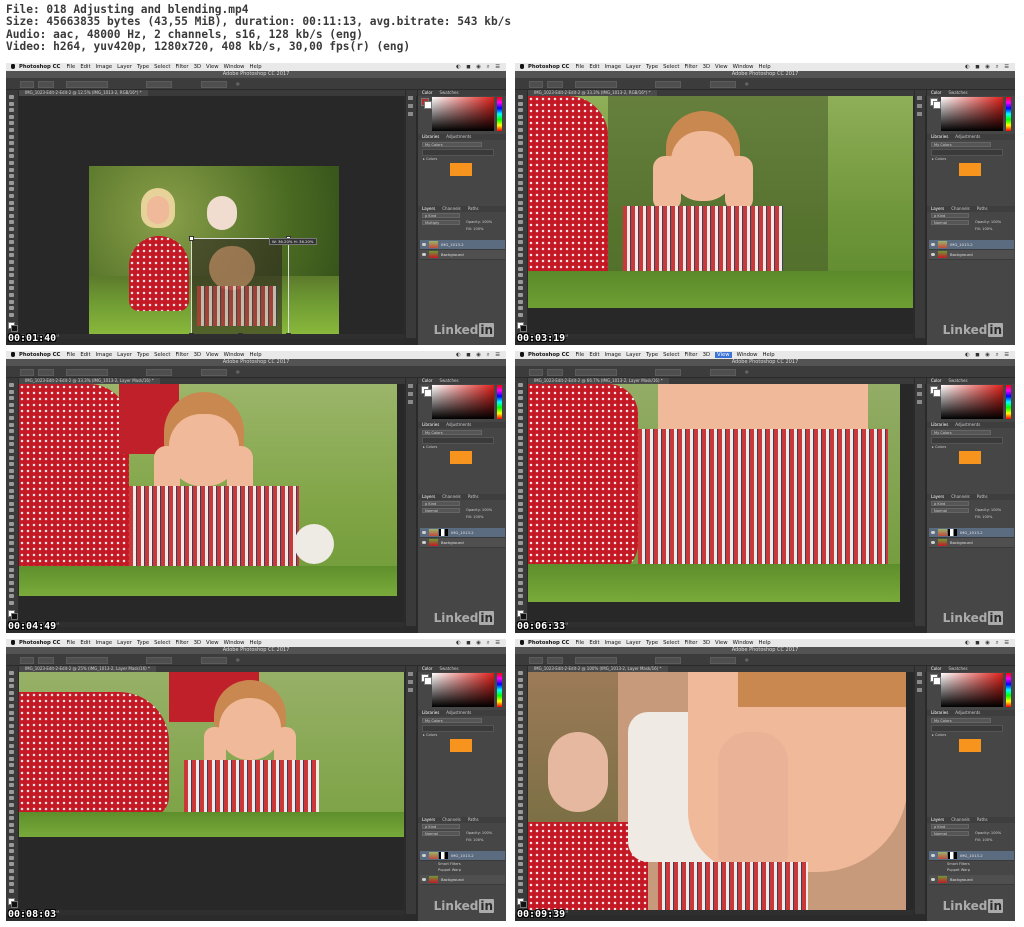  Describe the element at coordinates (982, 208) in the screenshot. I see `tab-paths: Paths` at that location.